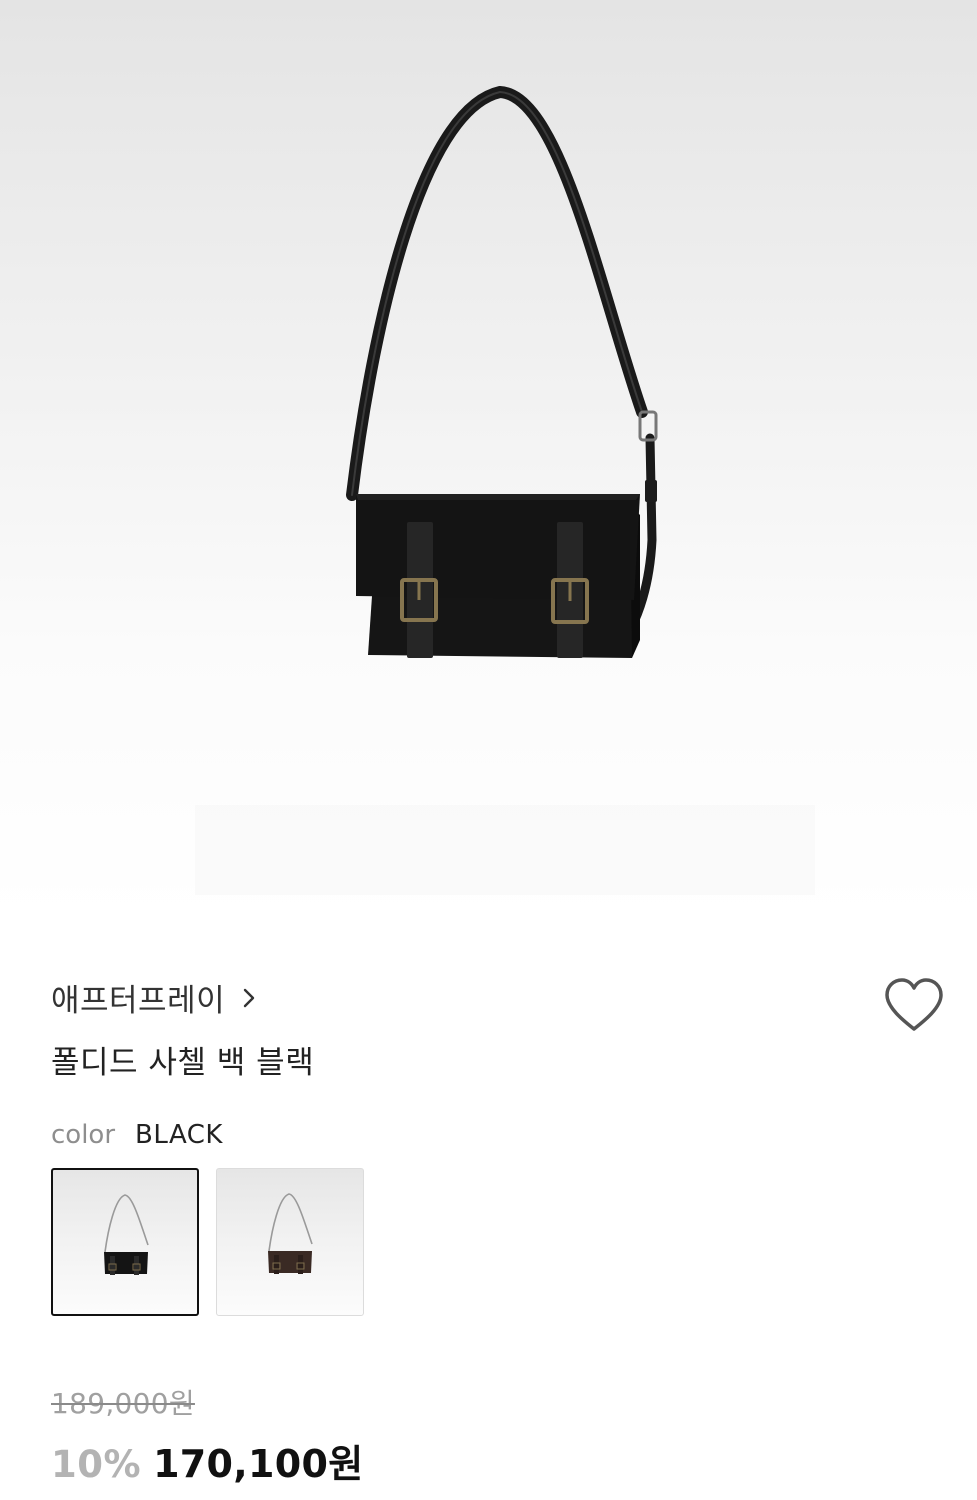 Image resolution: width=977 pixels, height=1500 pixels. What do you see at coordinates (249, 998) in the screenshot?
I see `chevron-right-icon` at bounding box center [249, 998].